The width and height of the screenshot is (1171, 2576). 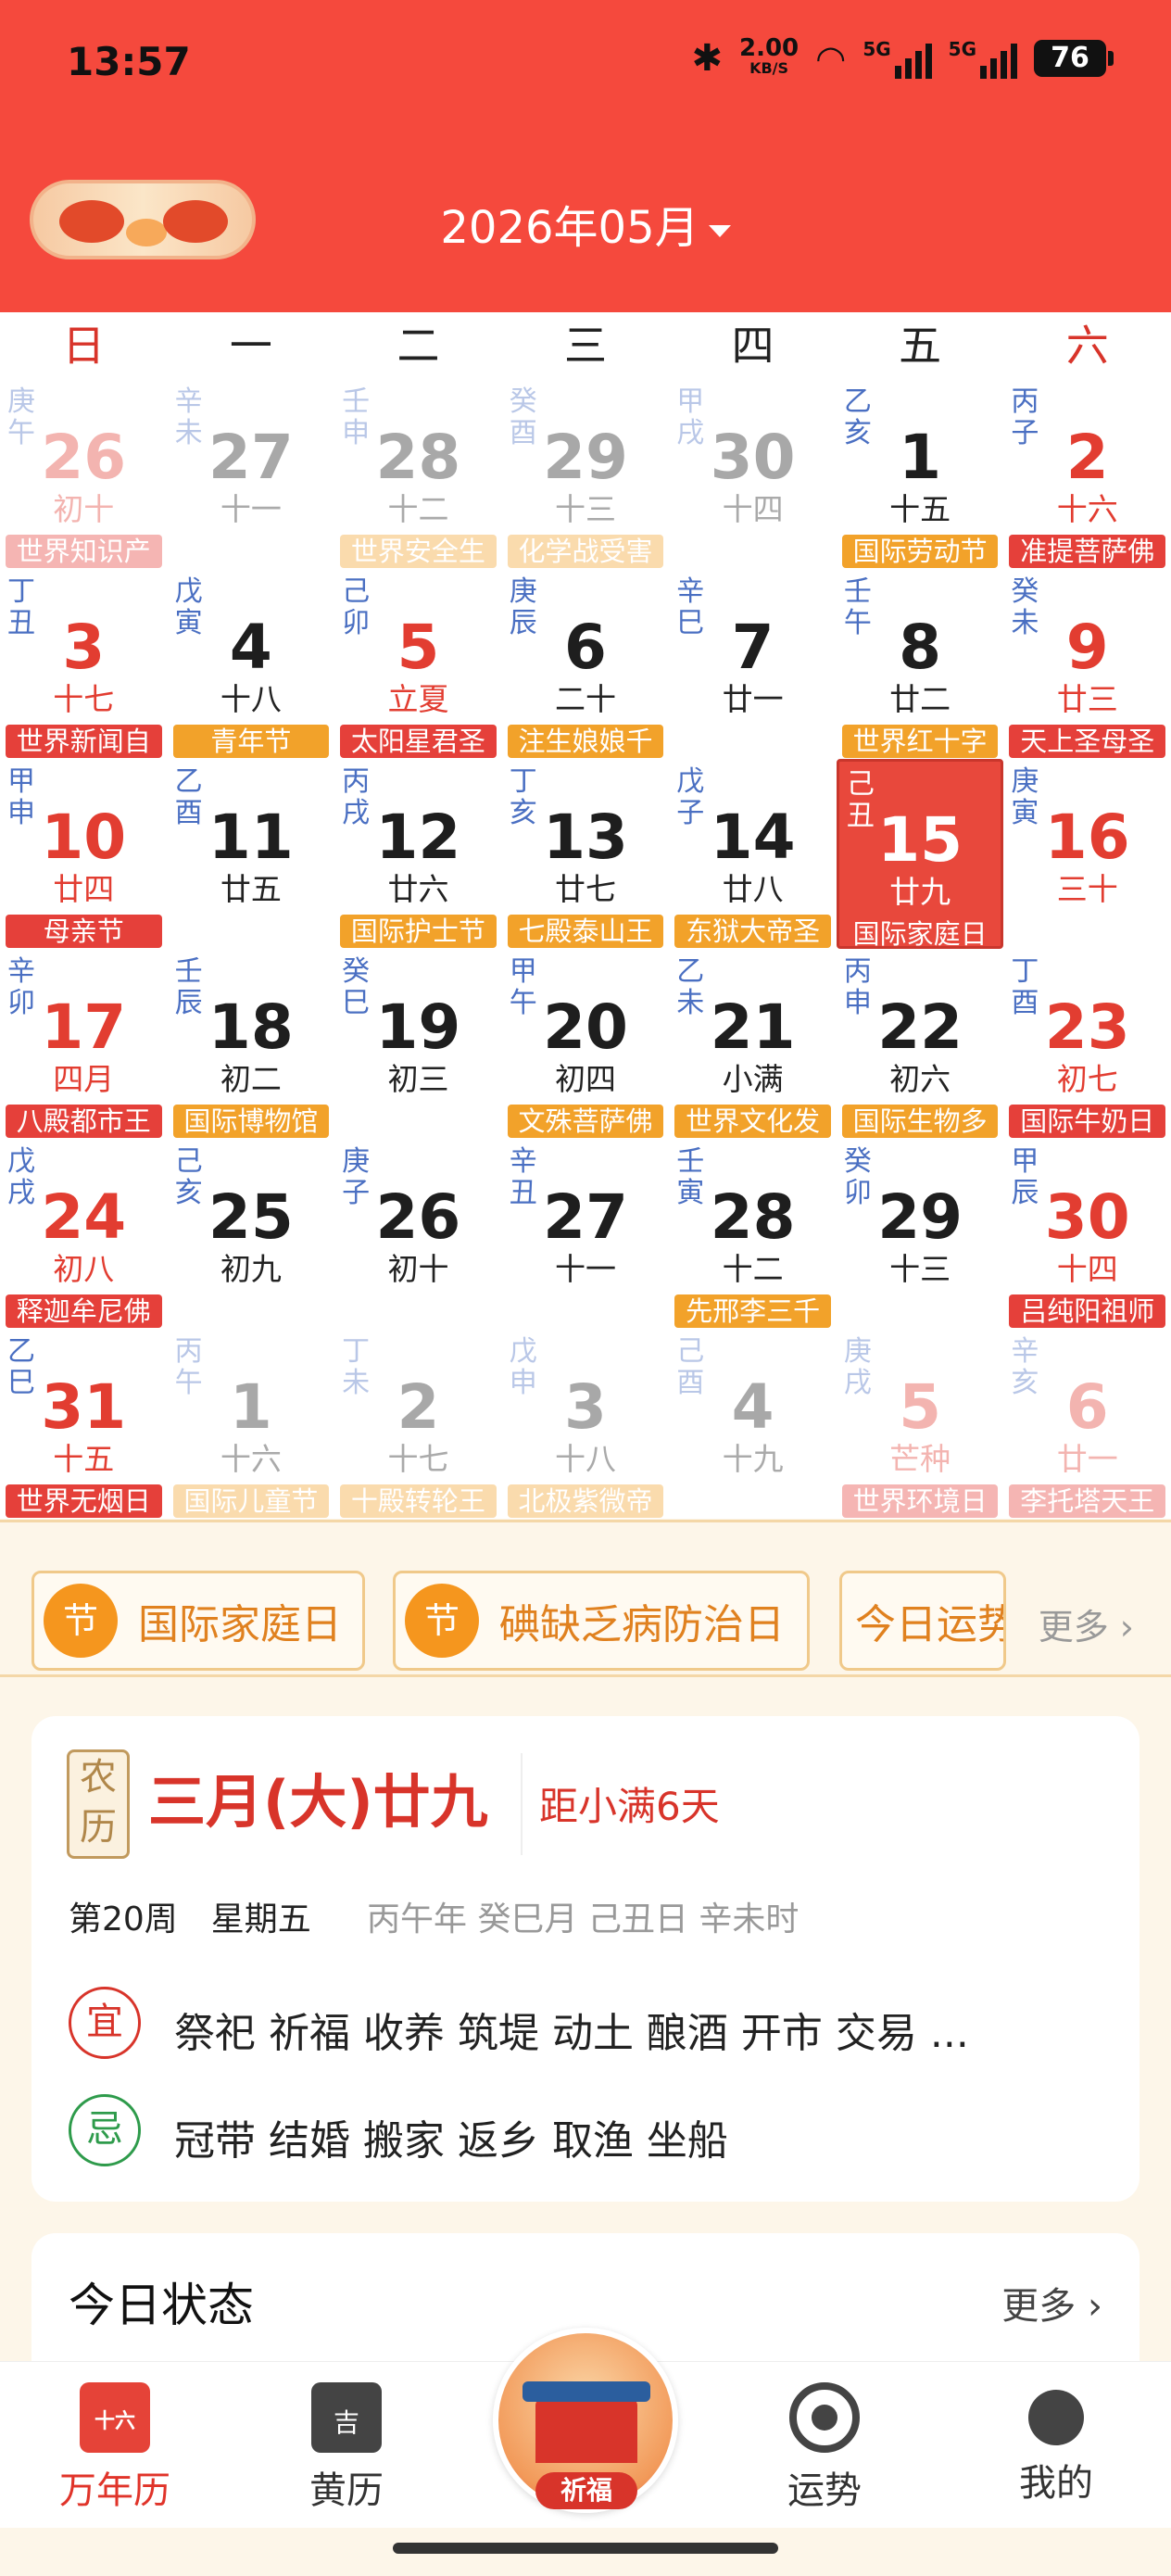 I want to click on day-number: 27, so click(x=251, y=458).